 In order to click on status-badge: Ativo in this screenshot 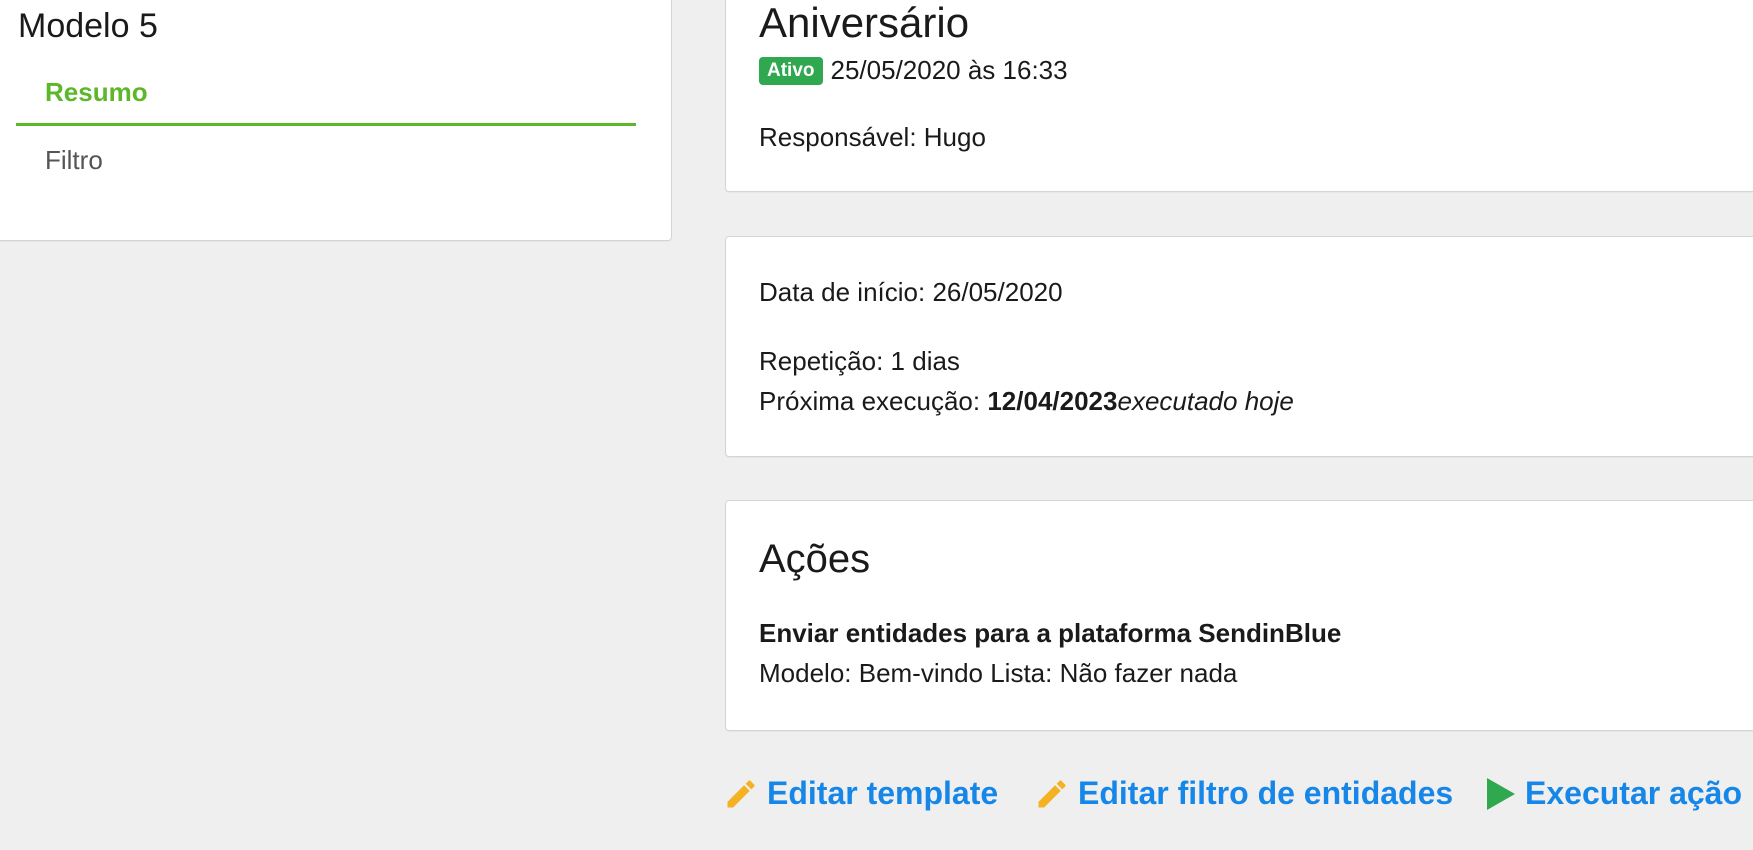, I will do `click(791, 70)`.